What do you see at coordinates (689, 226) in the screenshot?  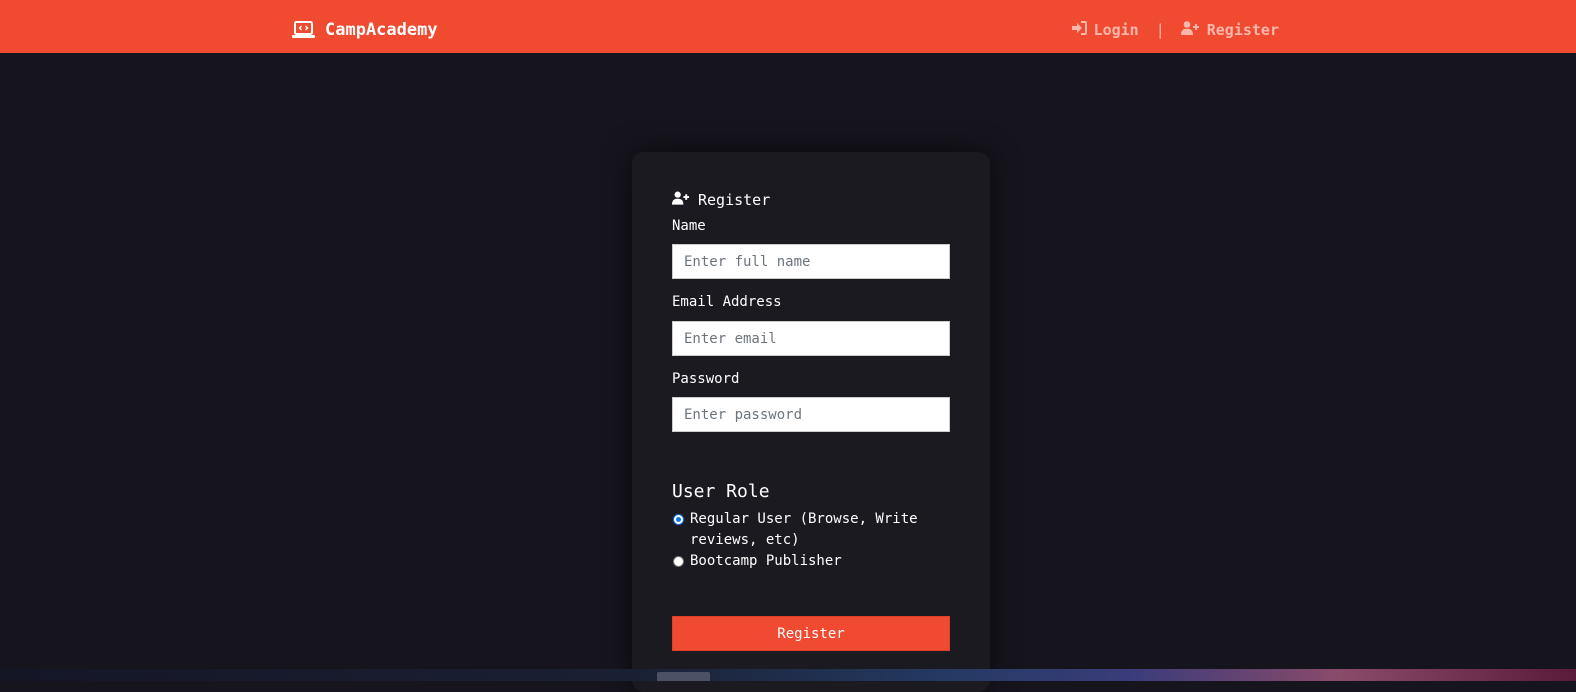 I see `name-label: Name` at bounding box center [689, 226].